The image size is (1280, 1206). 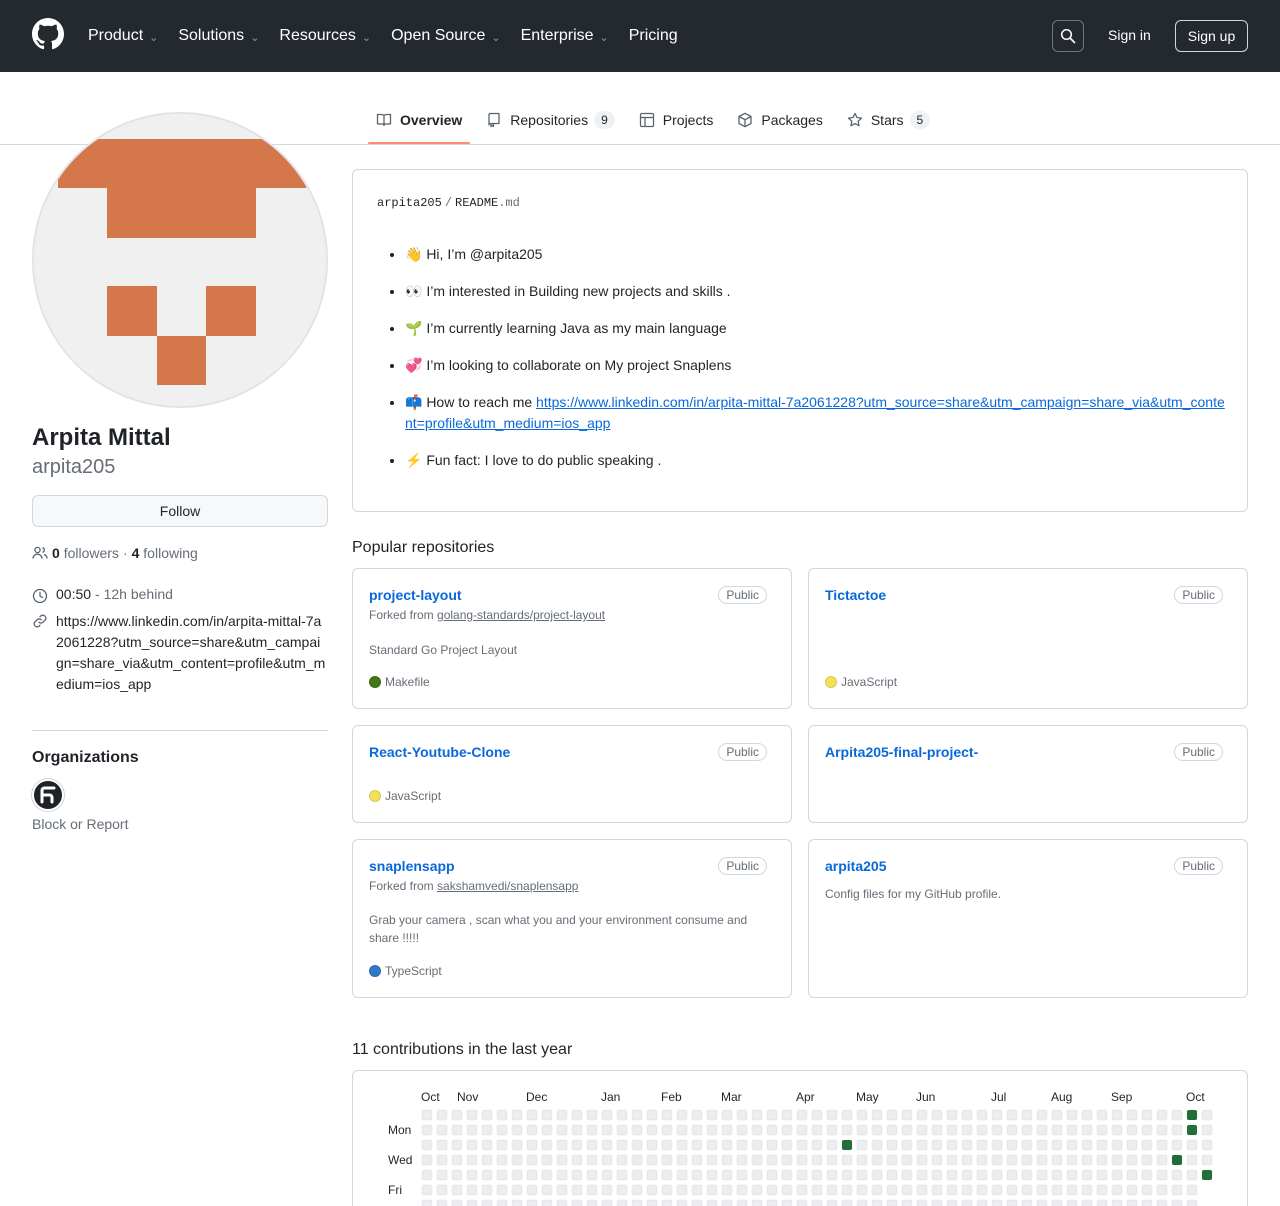 I want to click on profile-avatar, so click(x=180, y=260).